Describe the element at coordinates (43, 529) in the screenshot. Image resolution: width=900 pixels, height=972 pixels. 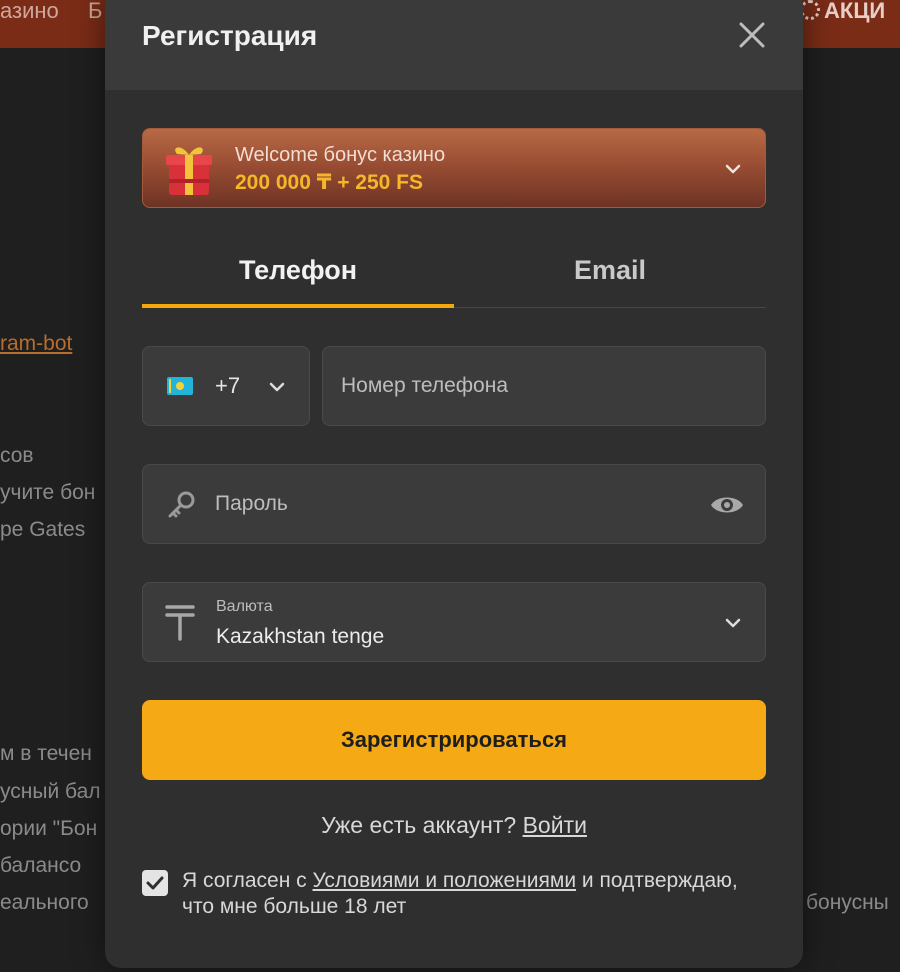
I see `background-text-line: pe Gates` at that location.